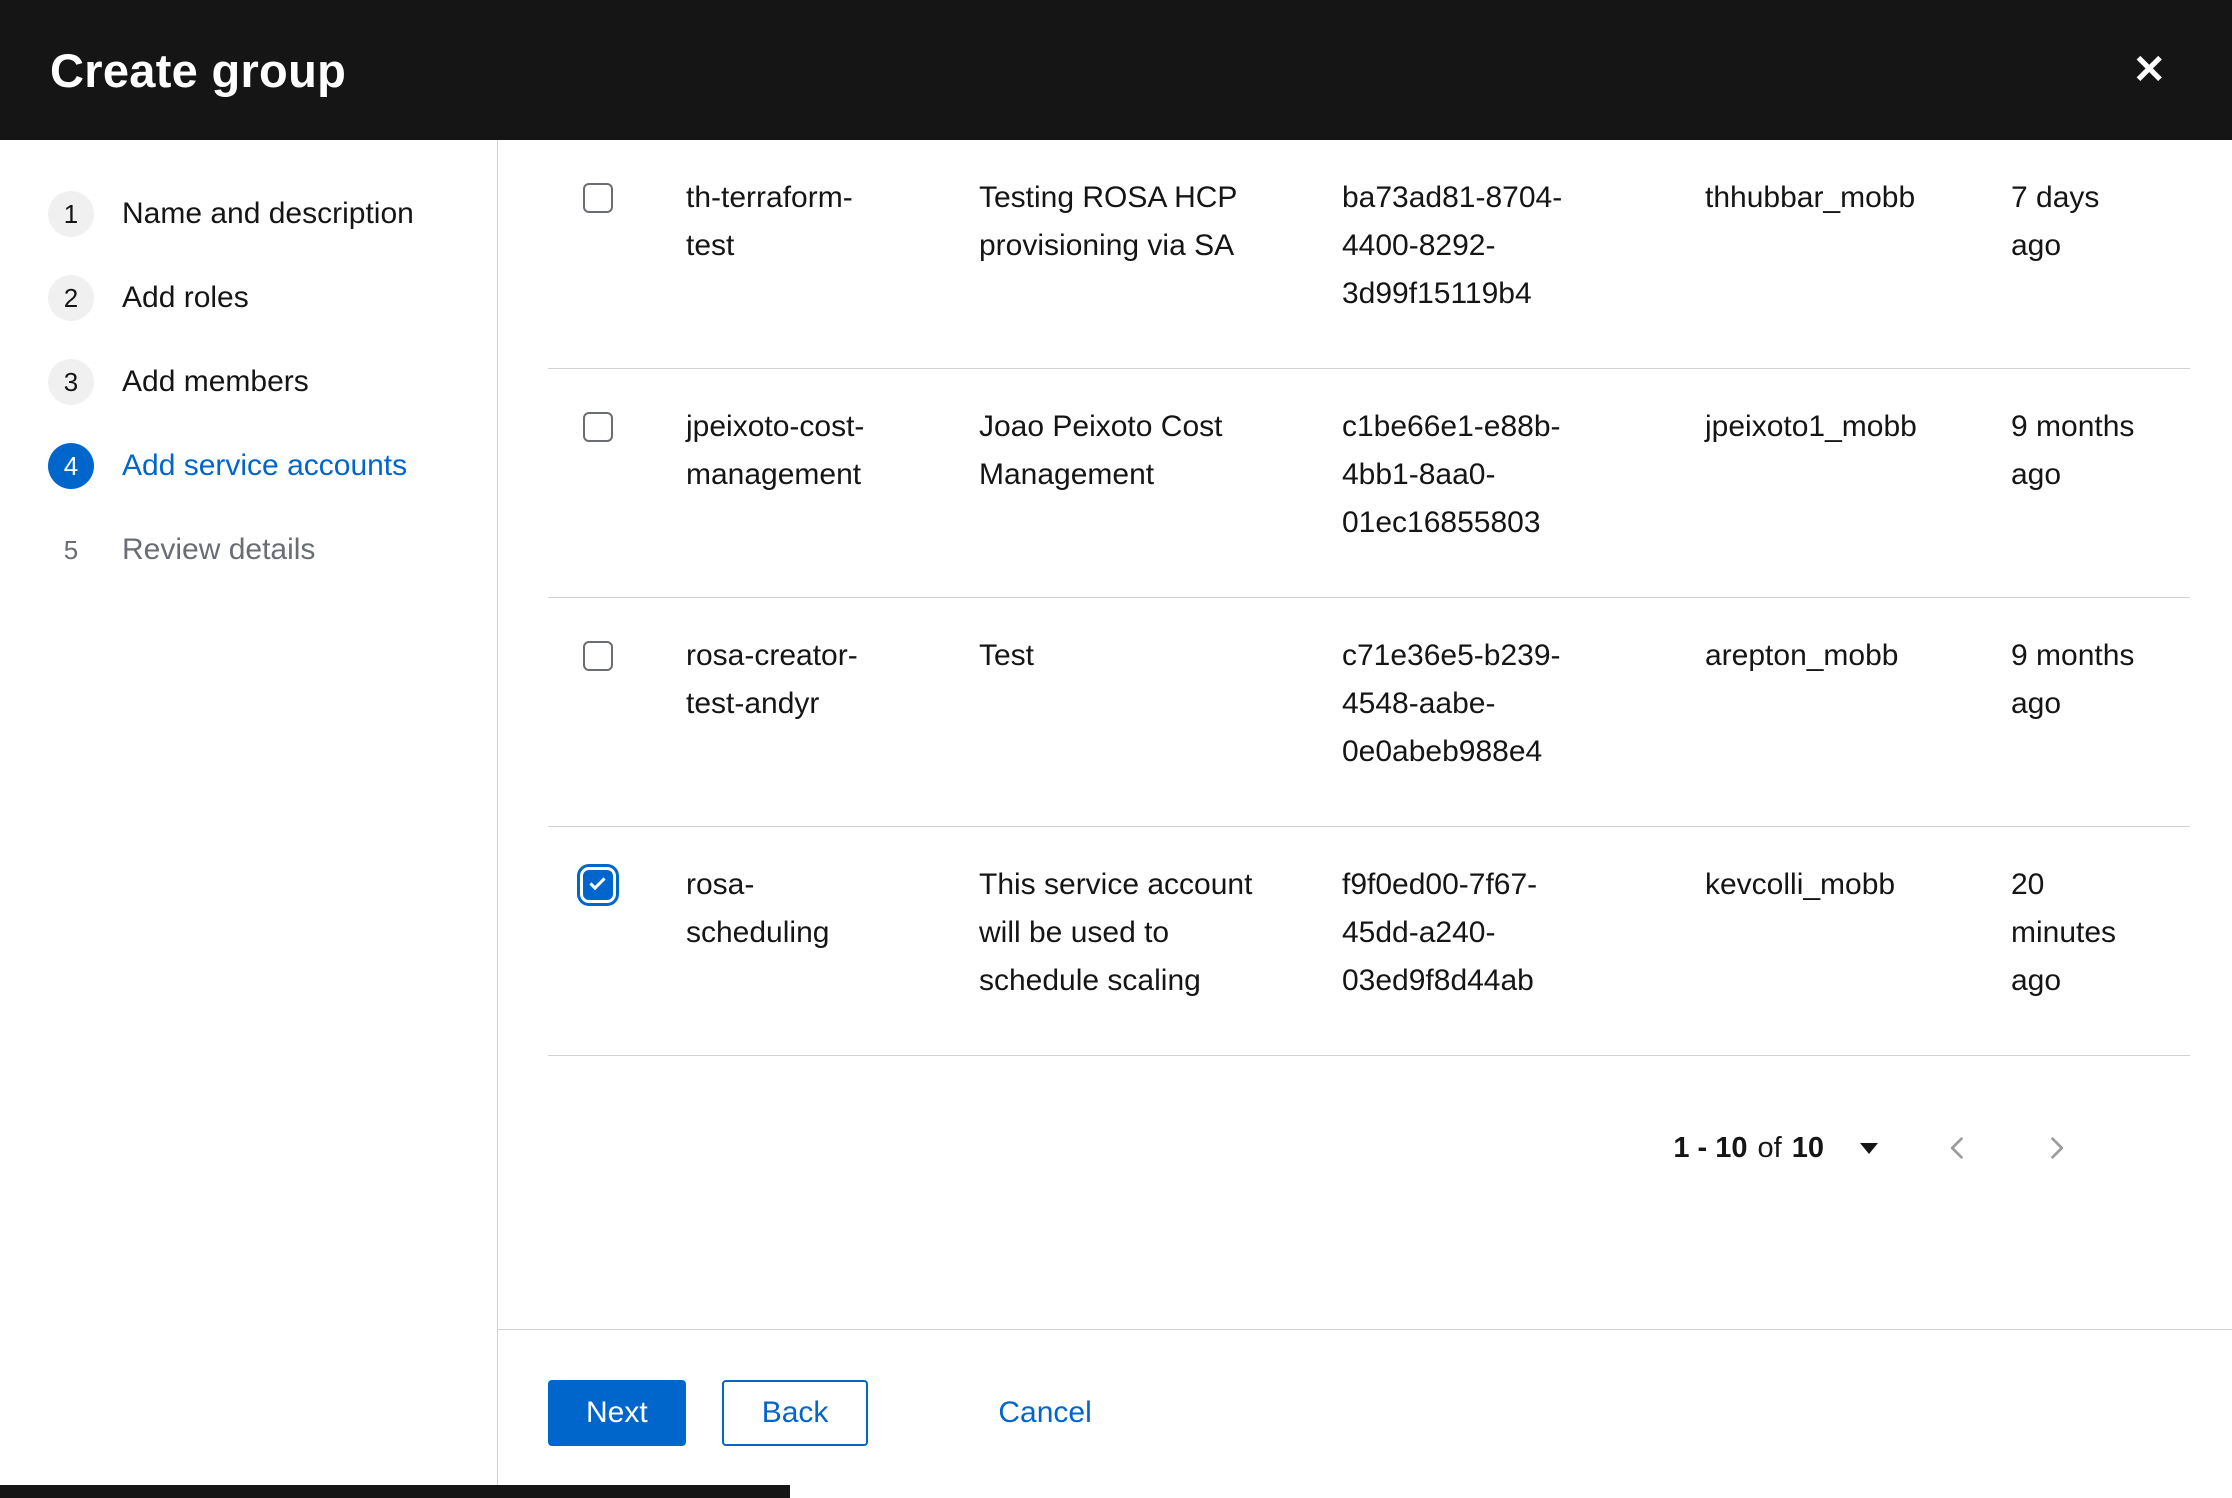 Image resolution: width=2232 pixels, height=1498 pixels. I want to click on cell-client-id: ba73ad81-8704-4400-8292-3d99f15119b4, so click(1452, 245).